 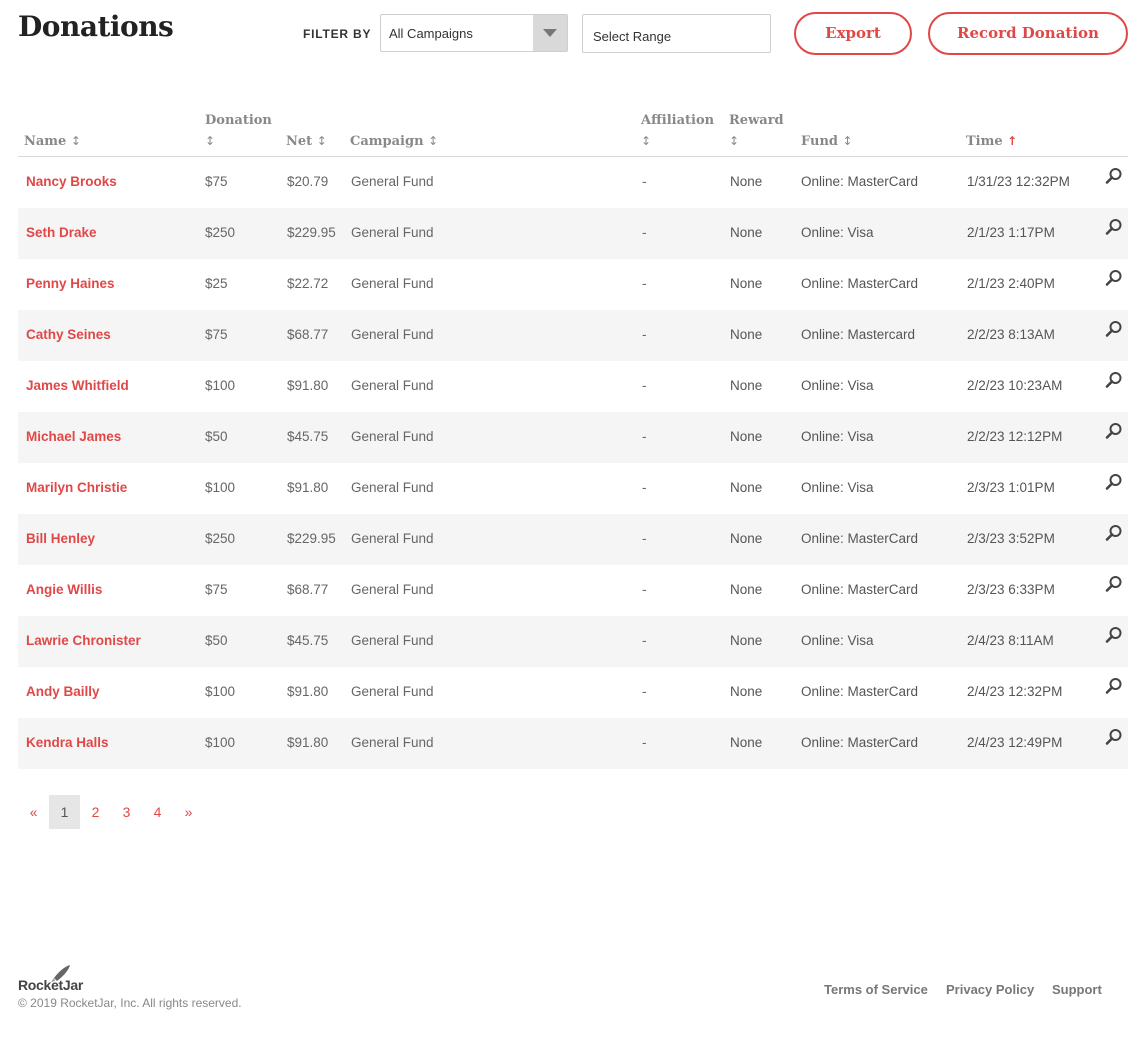 What do you see at coordinates (858, 334) in the screenshot?
I see `fund-cell: Online: Mastercard` at bounding box center [858, 334].